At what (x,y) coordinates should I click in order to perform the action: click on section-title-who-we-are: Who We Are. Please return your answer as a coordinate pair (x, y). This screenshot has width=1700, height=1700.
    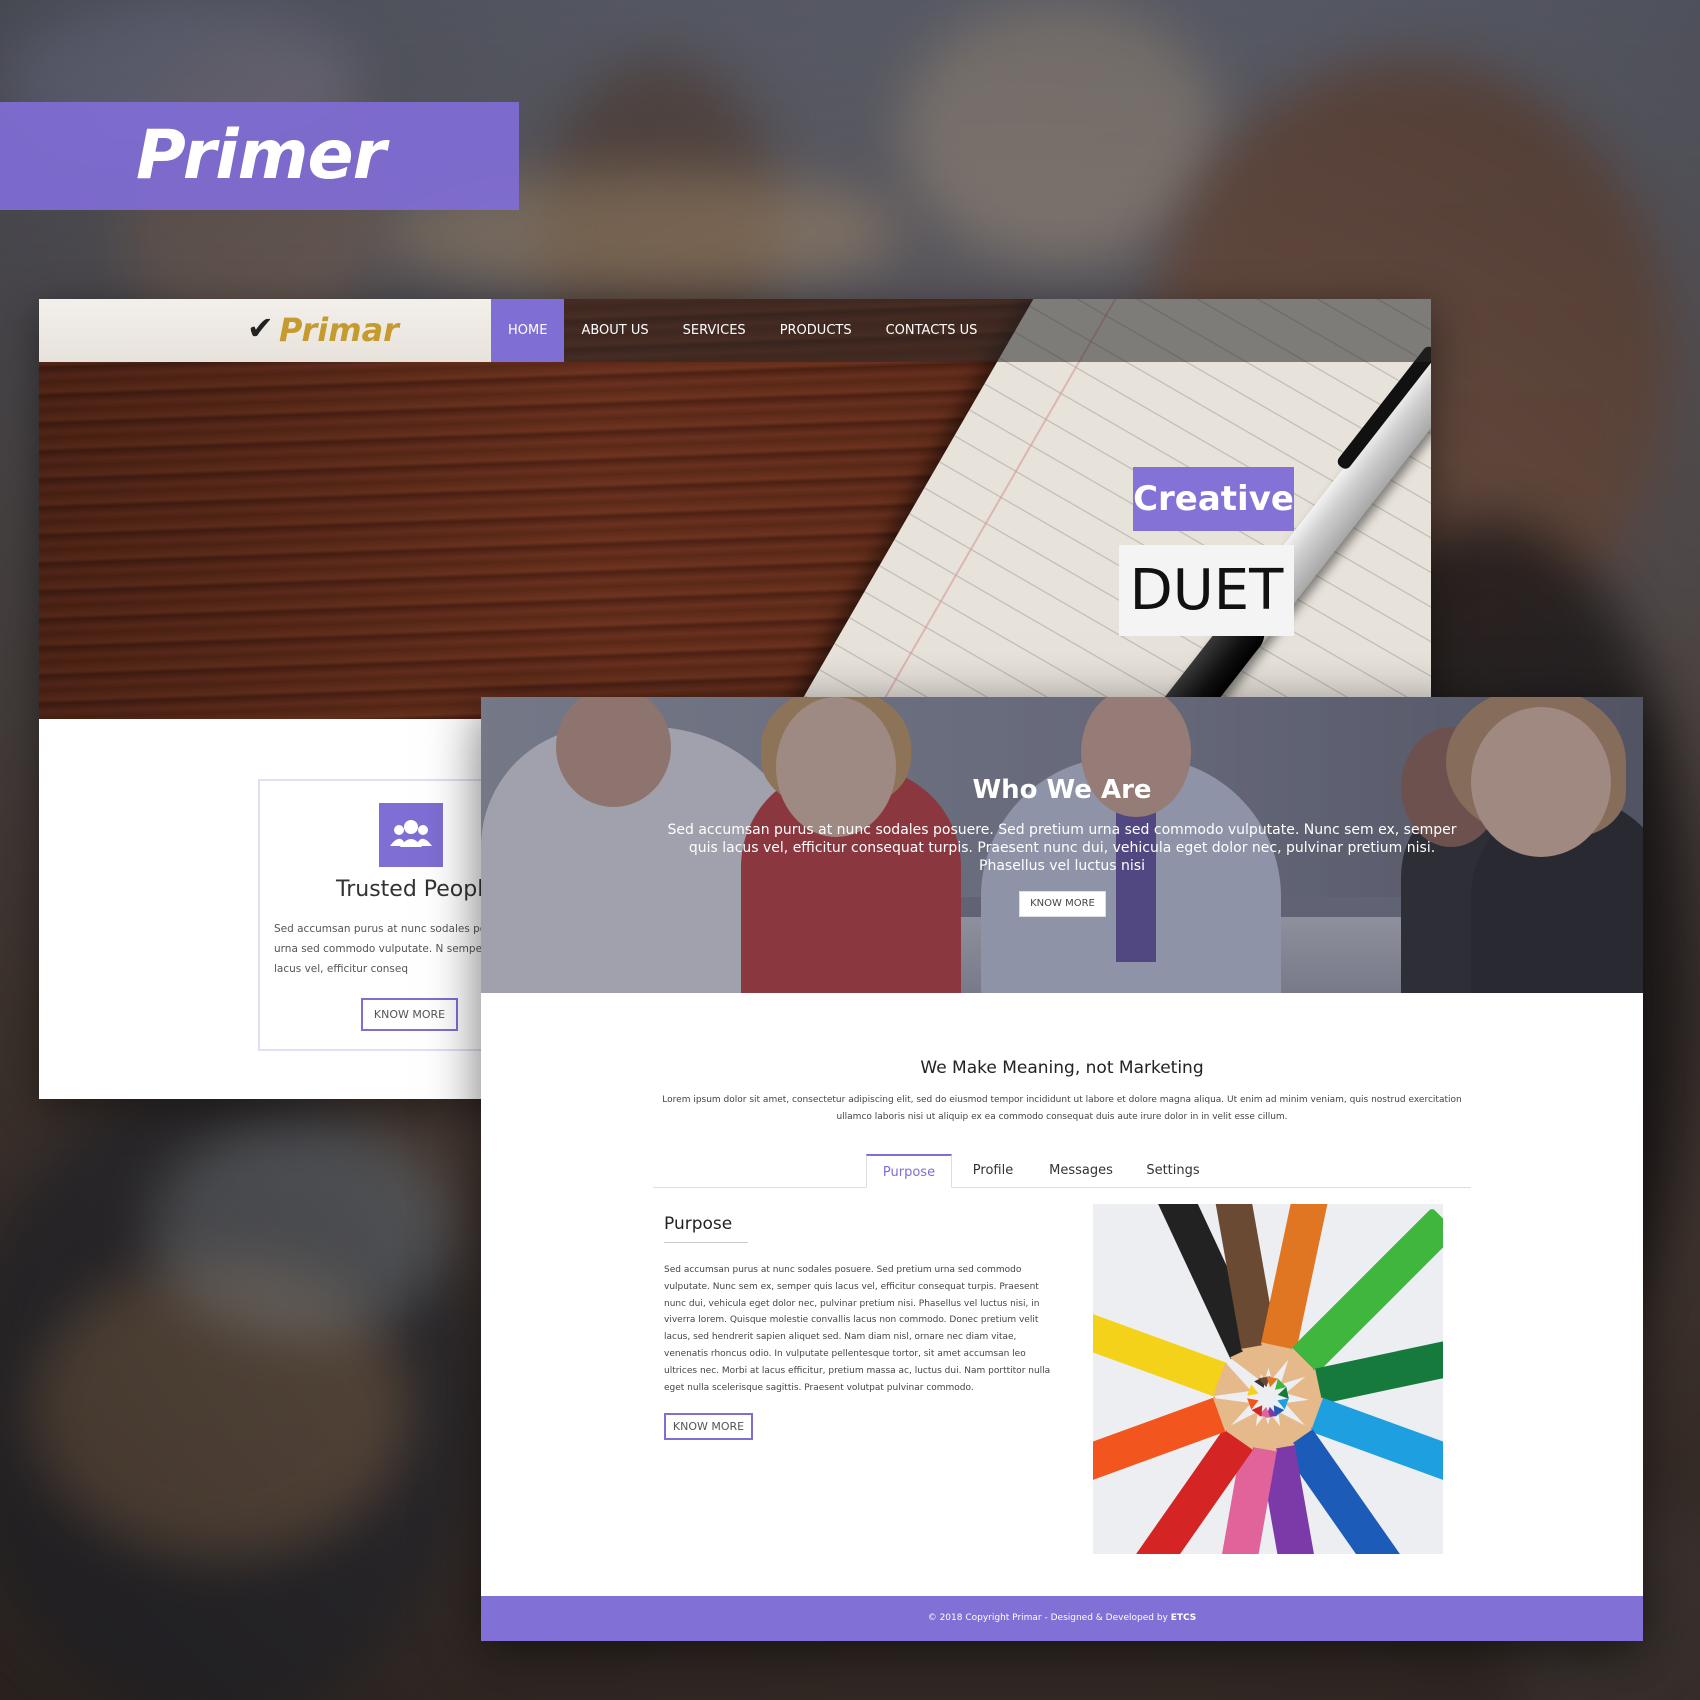
    Looking at the image, I should click on (1062, 790).